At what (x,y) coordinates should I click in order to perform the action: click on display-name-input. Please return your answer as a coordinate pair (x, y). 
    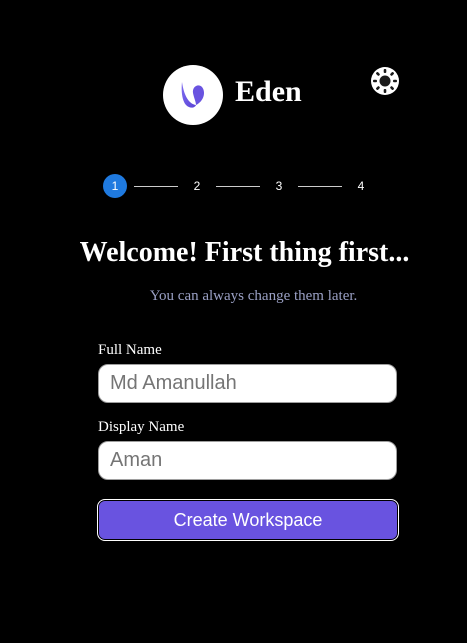
    Looking at the image, I should click on (247, 460).